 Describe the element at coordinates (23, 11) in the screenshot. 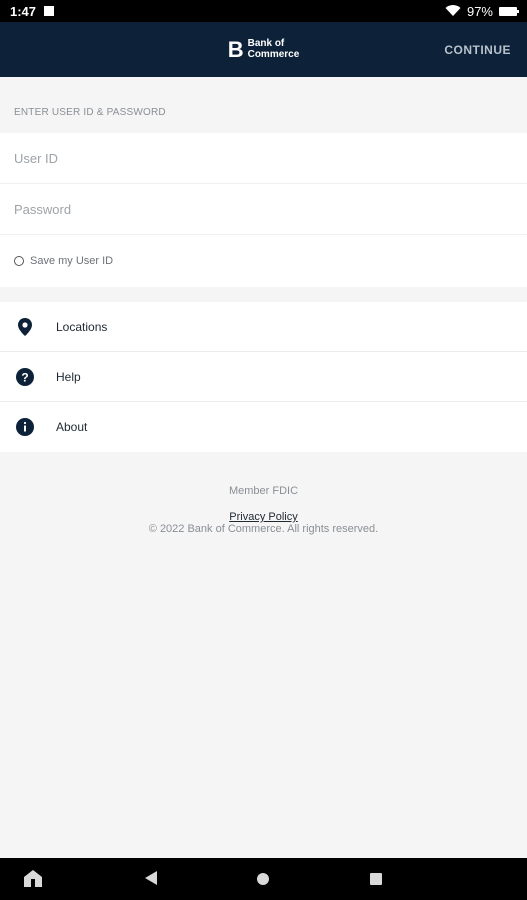

I see `status-time: 1:47` at that location.